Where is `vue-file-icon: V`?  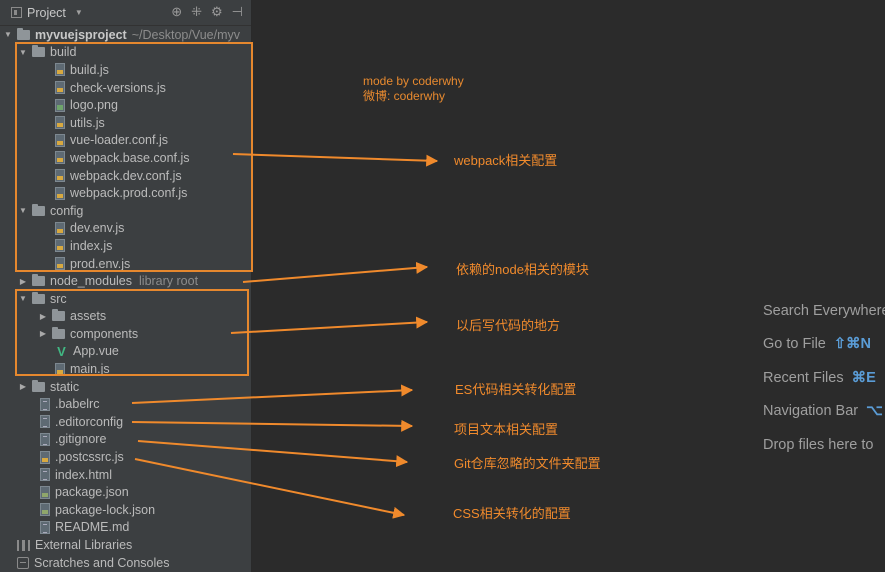
vue-file-icon: V is located at coordinates (61, 351).